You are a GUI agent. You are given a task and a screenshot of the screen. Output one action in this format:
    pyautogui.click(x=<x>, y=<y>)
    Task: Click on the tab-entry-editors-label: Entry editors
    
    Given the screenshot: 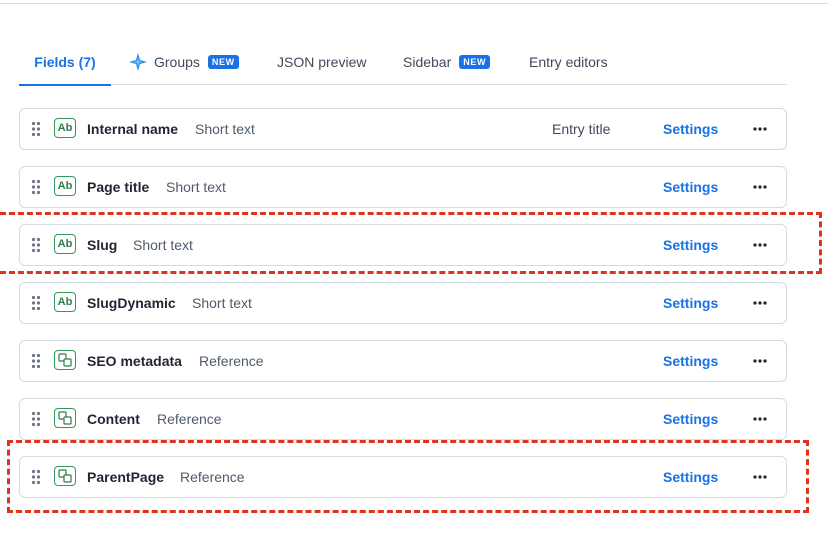 What is the action you would take?
    pyautogui.click(x=568, y=62)
    